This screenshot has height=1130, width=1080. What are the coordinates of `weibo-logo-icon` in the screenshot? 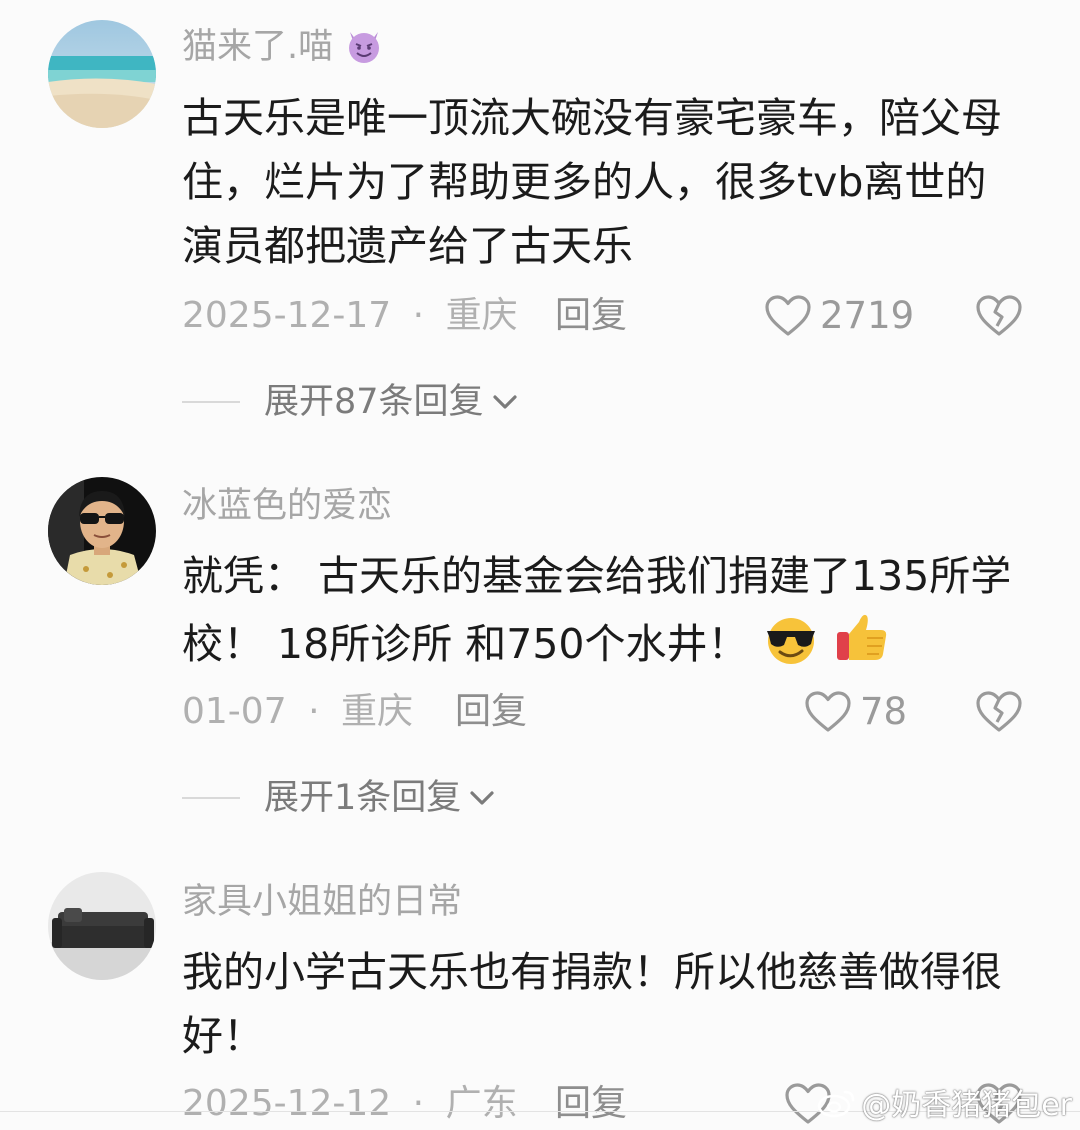 It's located at (836, 1104).